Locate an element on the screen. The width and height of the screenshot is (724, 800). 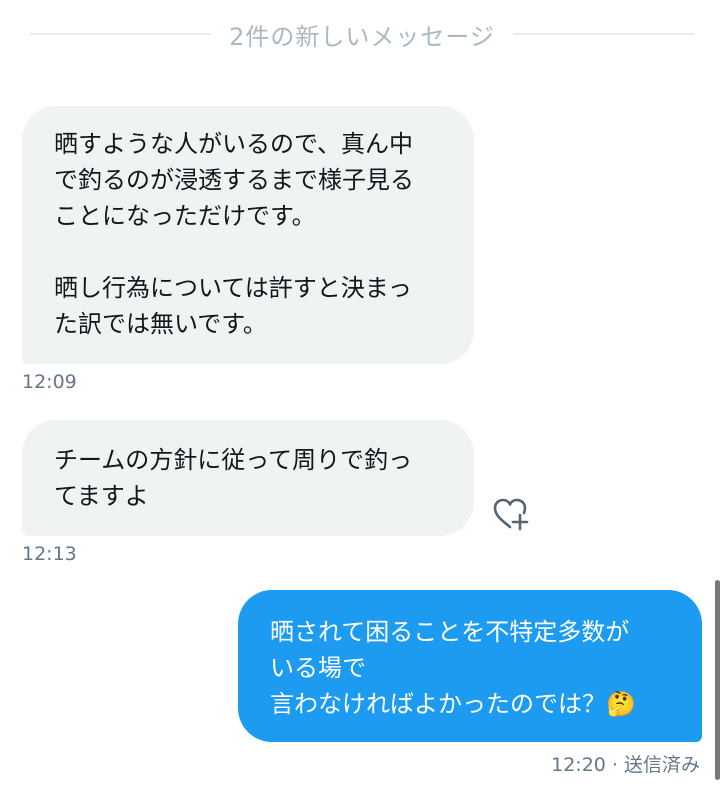
heart-plus-icon is located at coordinates (511, 514).